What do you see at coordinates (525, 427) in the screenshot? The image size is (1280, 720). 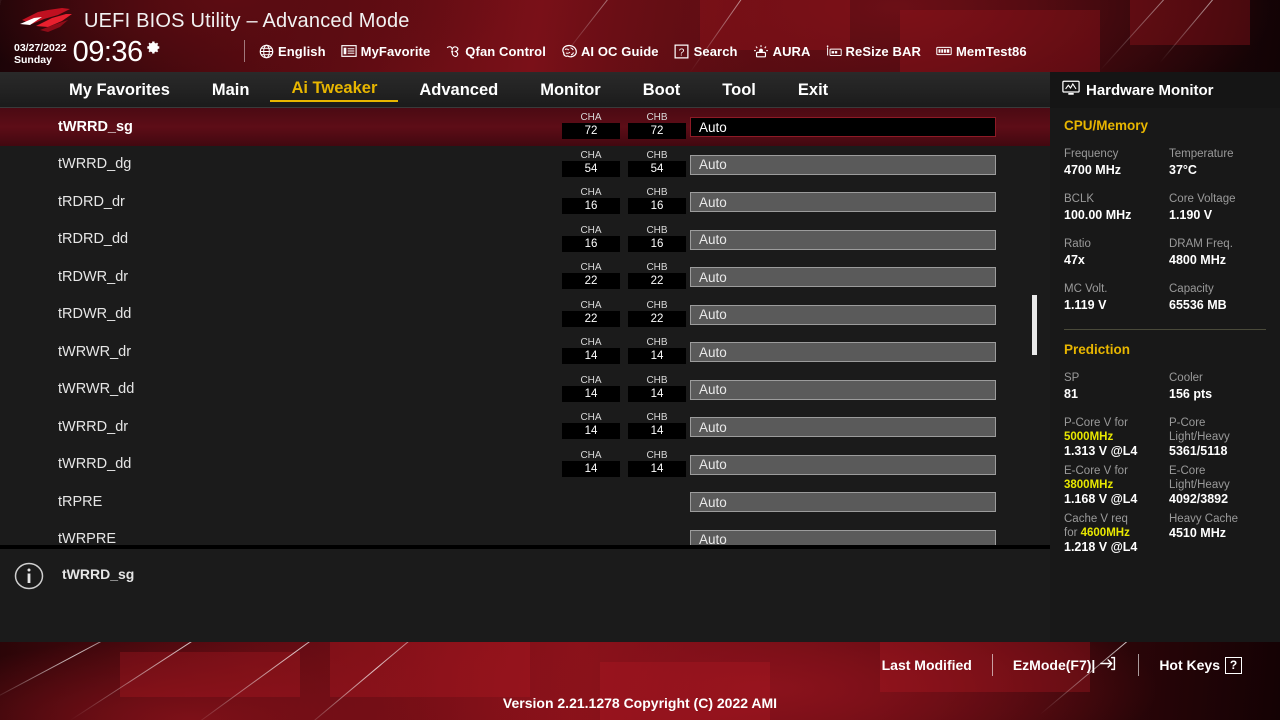 I see `table-row: tWRRD_dr CHA 14 CHB 14 Auto` at bounding box center [525, 427].